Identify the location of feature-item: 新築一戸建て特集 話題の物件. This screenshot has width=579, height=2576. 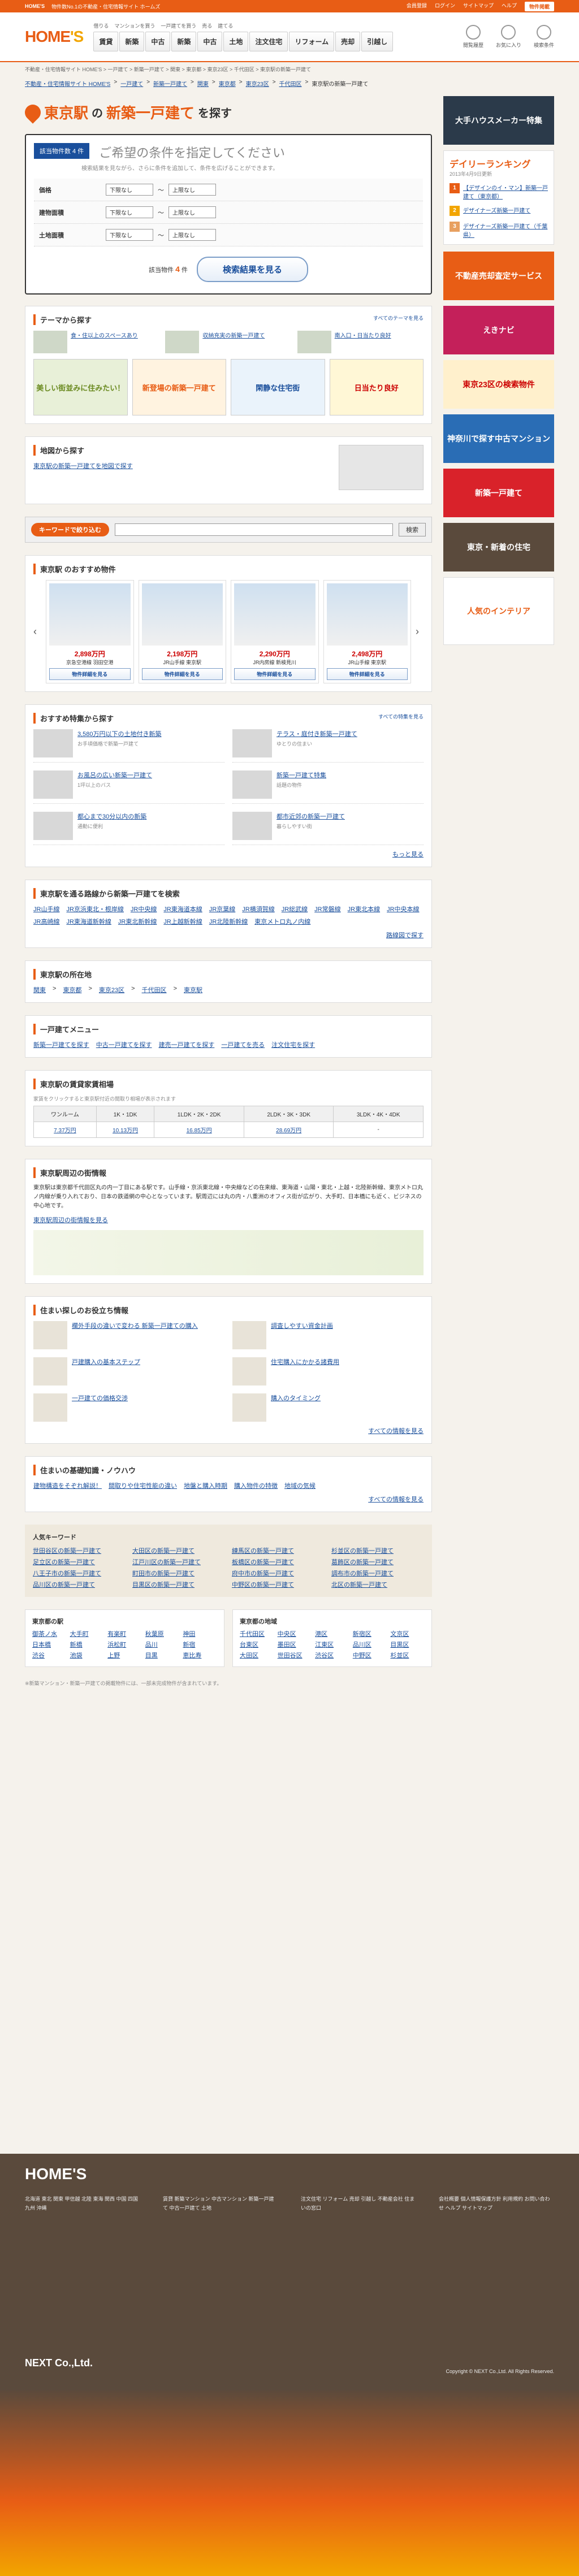
(328, 787).